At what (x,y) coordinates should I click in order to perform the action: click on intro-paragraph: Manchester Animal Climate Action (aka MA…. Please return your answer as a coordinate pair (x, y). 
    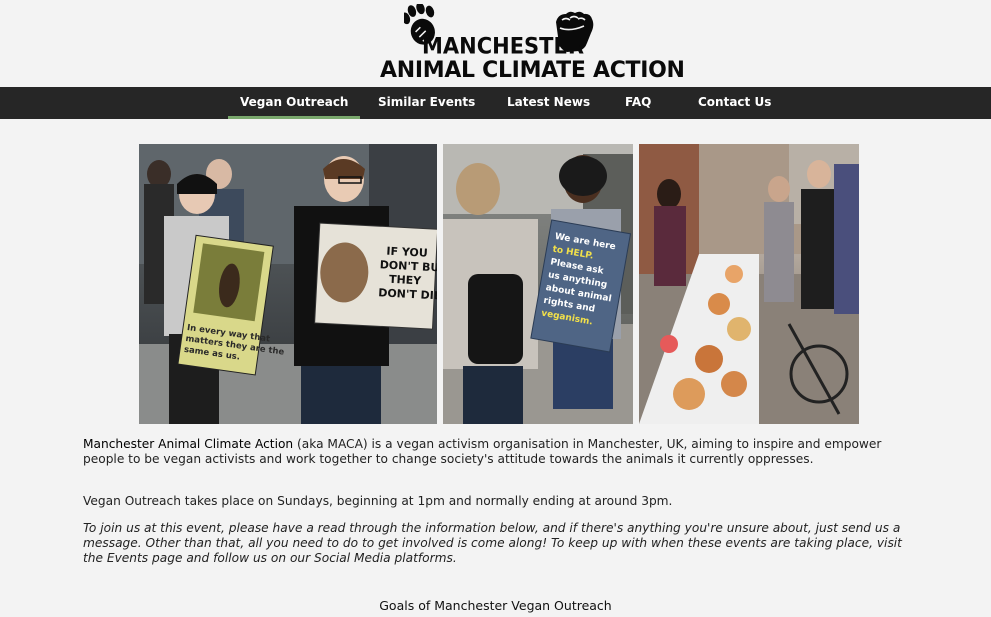
    Looking at the image, I should click on (503, 452).